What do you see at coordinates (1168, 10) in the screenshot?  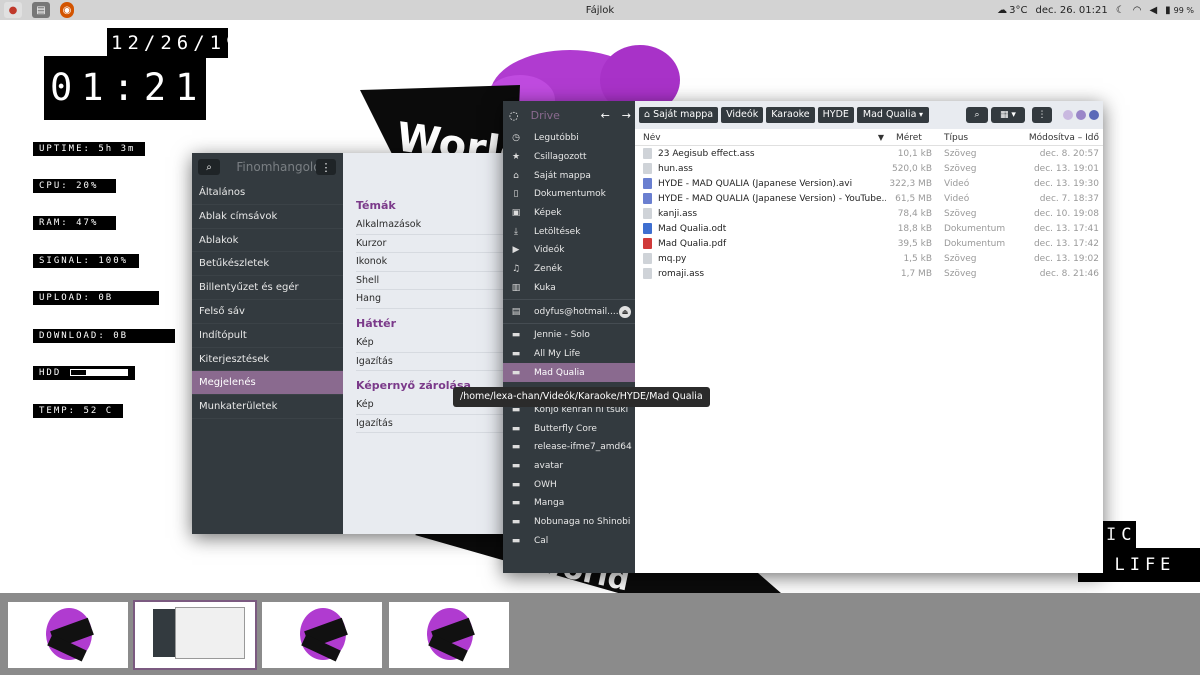 I see `battery-icon: ▮` at bounding box center [1168, 10].